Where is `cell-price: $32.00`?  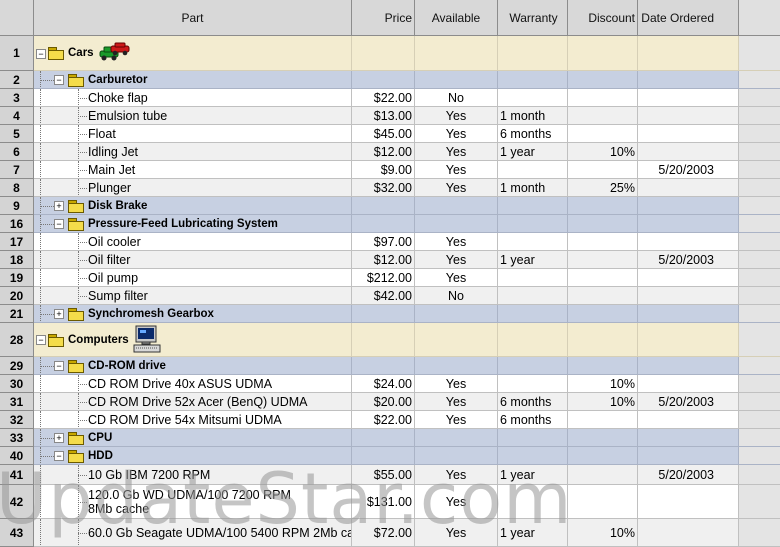 cell-price: $32.00 is located at coordinates (383, 188).